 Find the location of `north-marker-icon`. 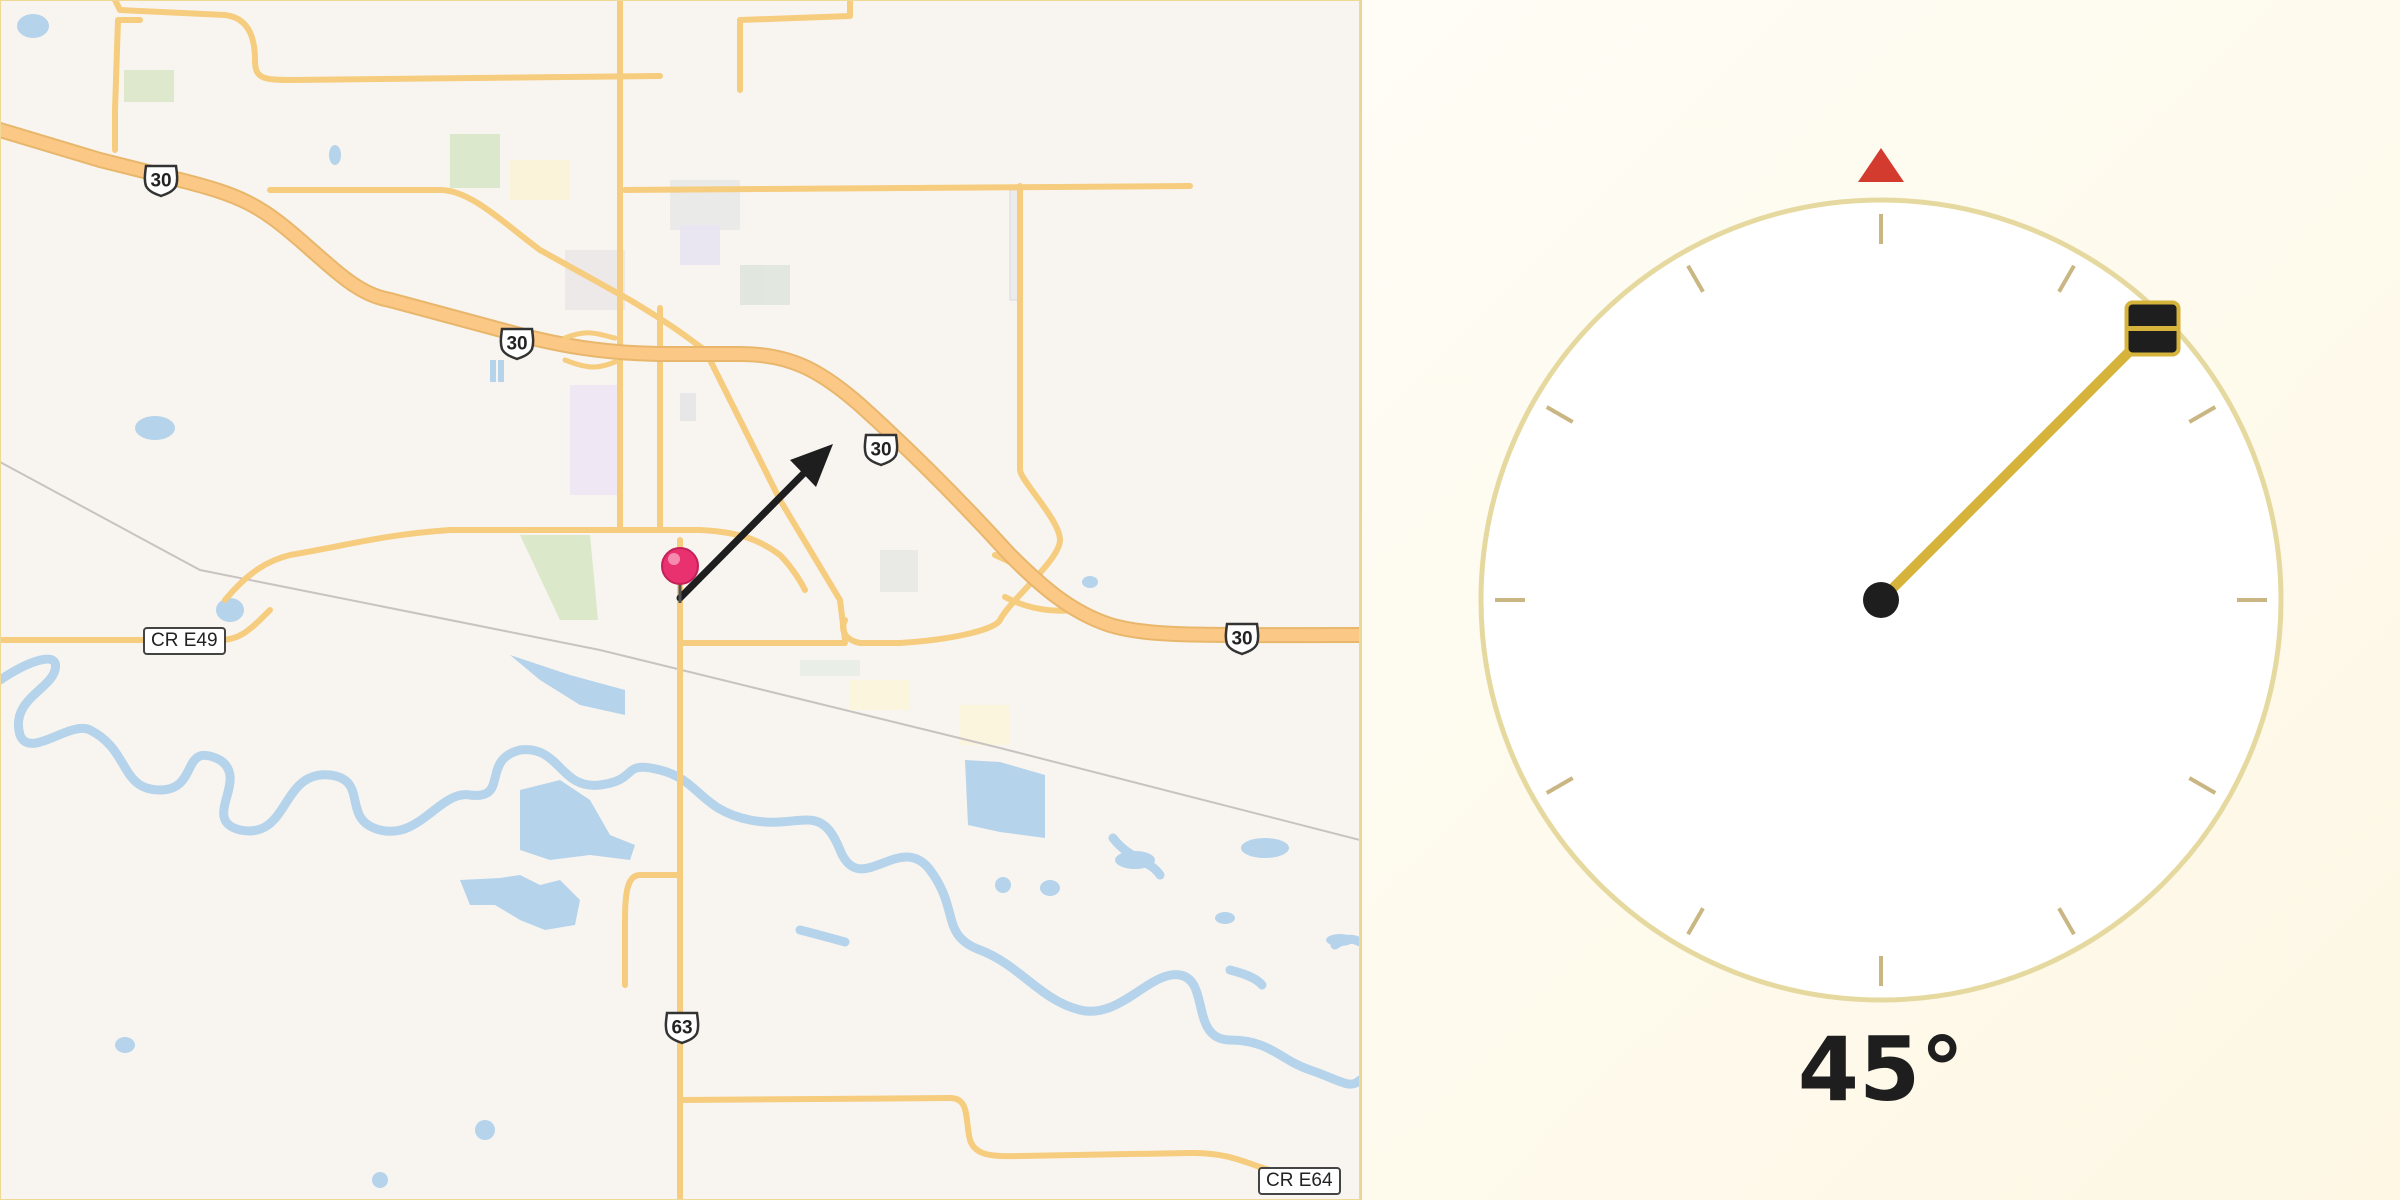

north-marker-icon is located at coordinates (1881, 165).